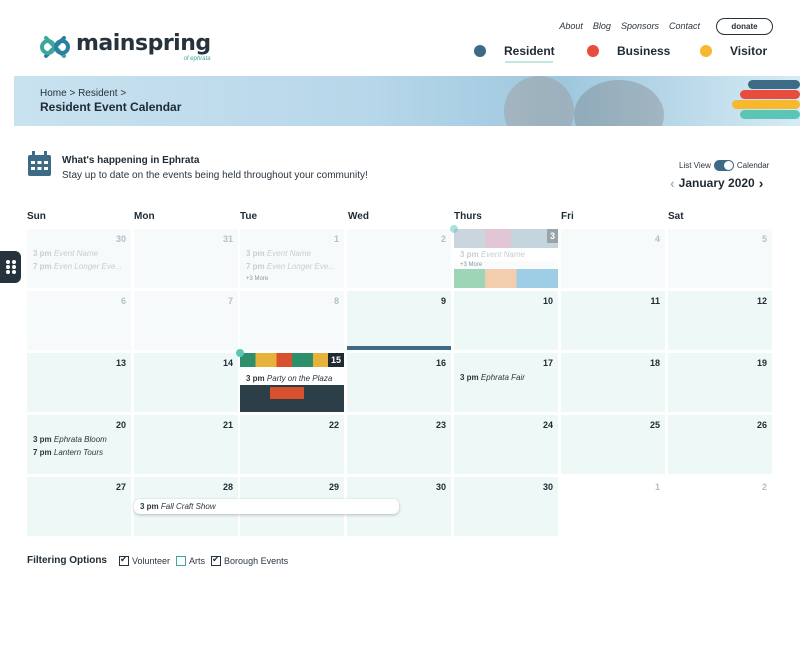 The width and height of the screenshot is (800, 655). I want to click on calendar-day-cell: 5, so click(720, 258).